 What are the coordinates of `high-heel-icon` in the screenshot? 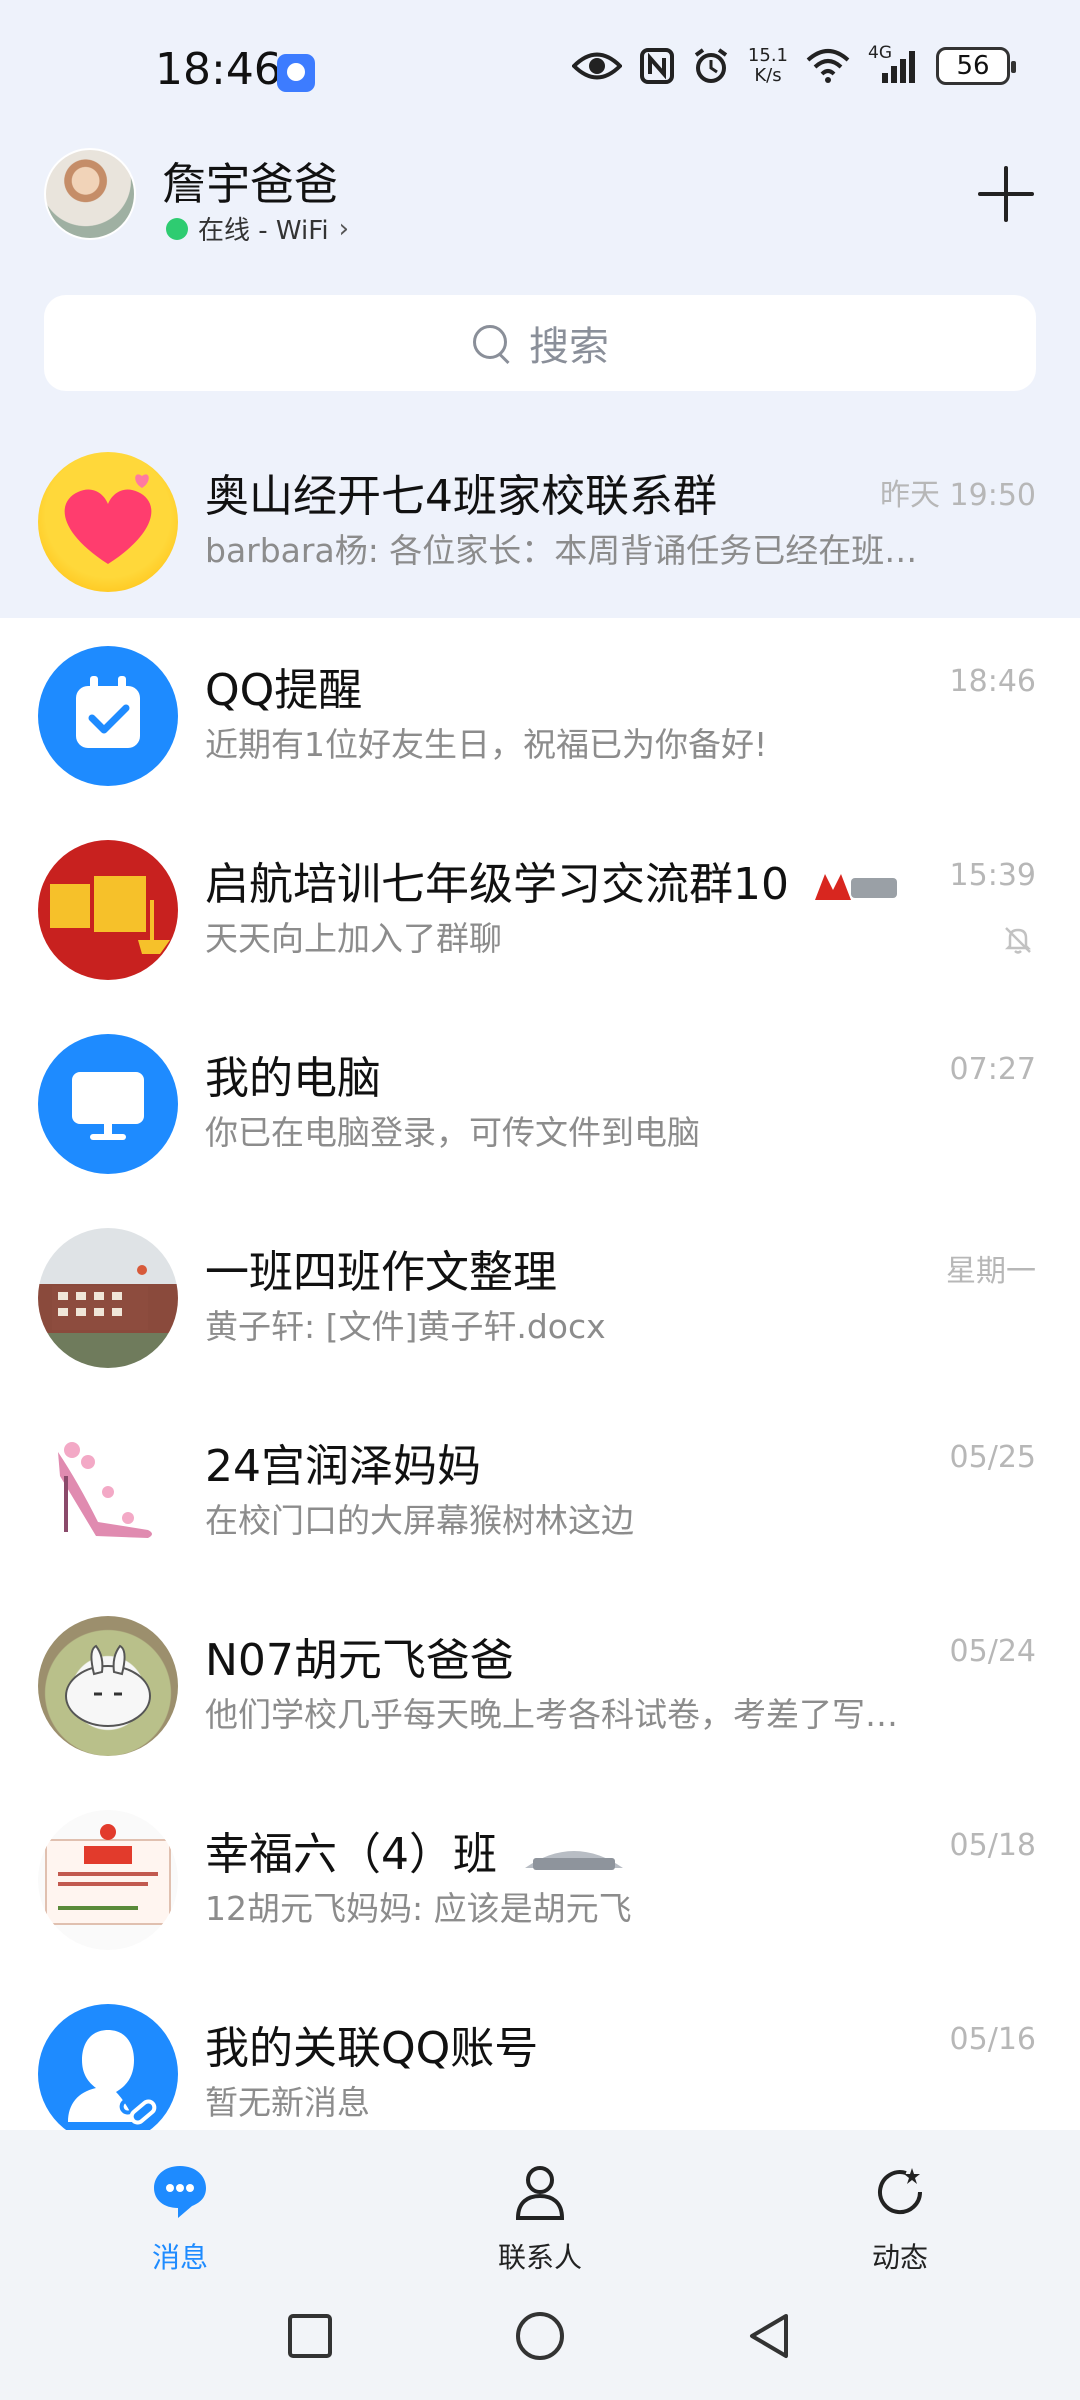 It's located at (105, 1490).